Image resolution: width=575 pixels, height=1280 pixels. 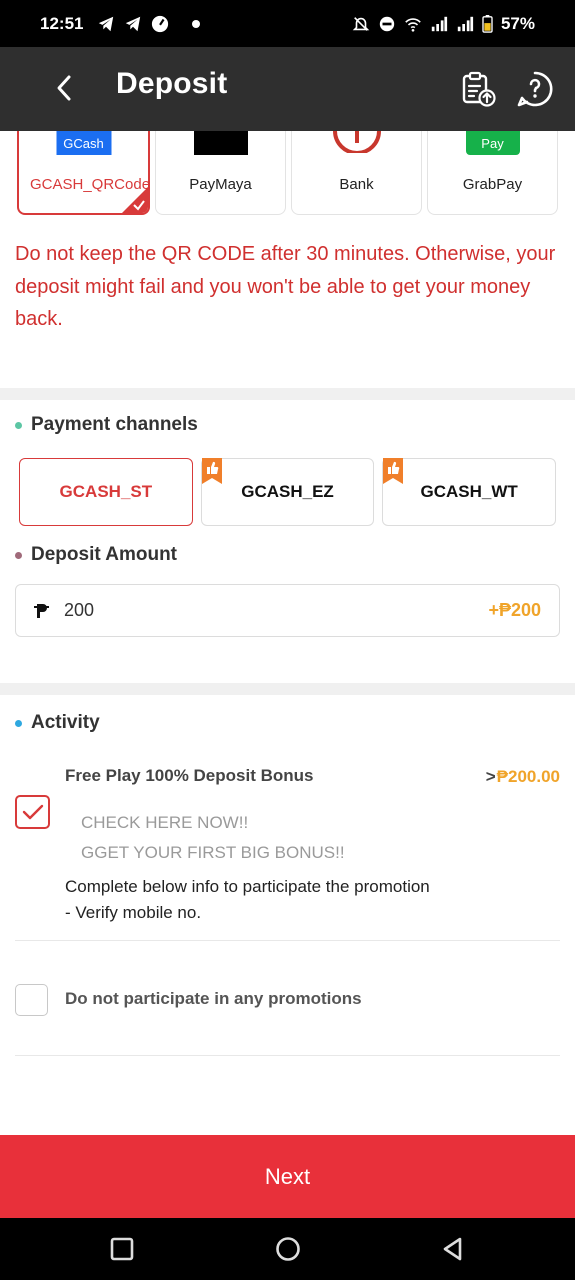 I want to click on bank-logo-icon, so click(x=356, y=142).